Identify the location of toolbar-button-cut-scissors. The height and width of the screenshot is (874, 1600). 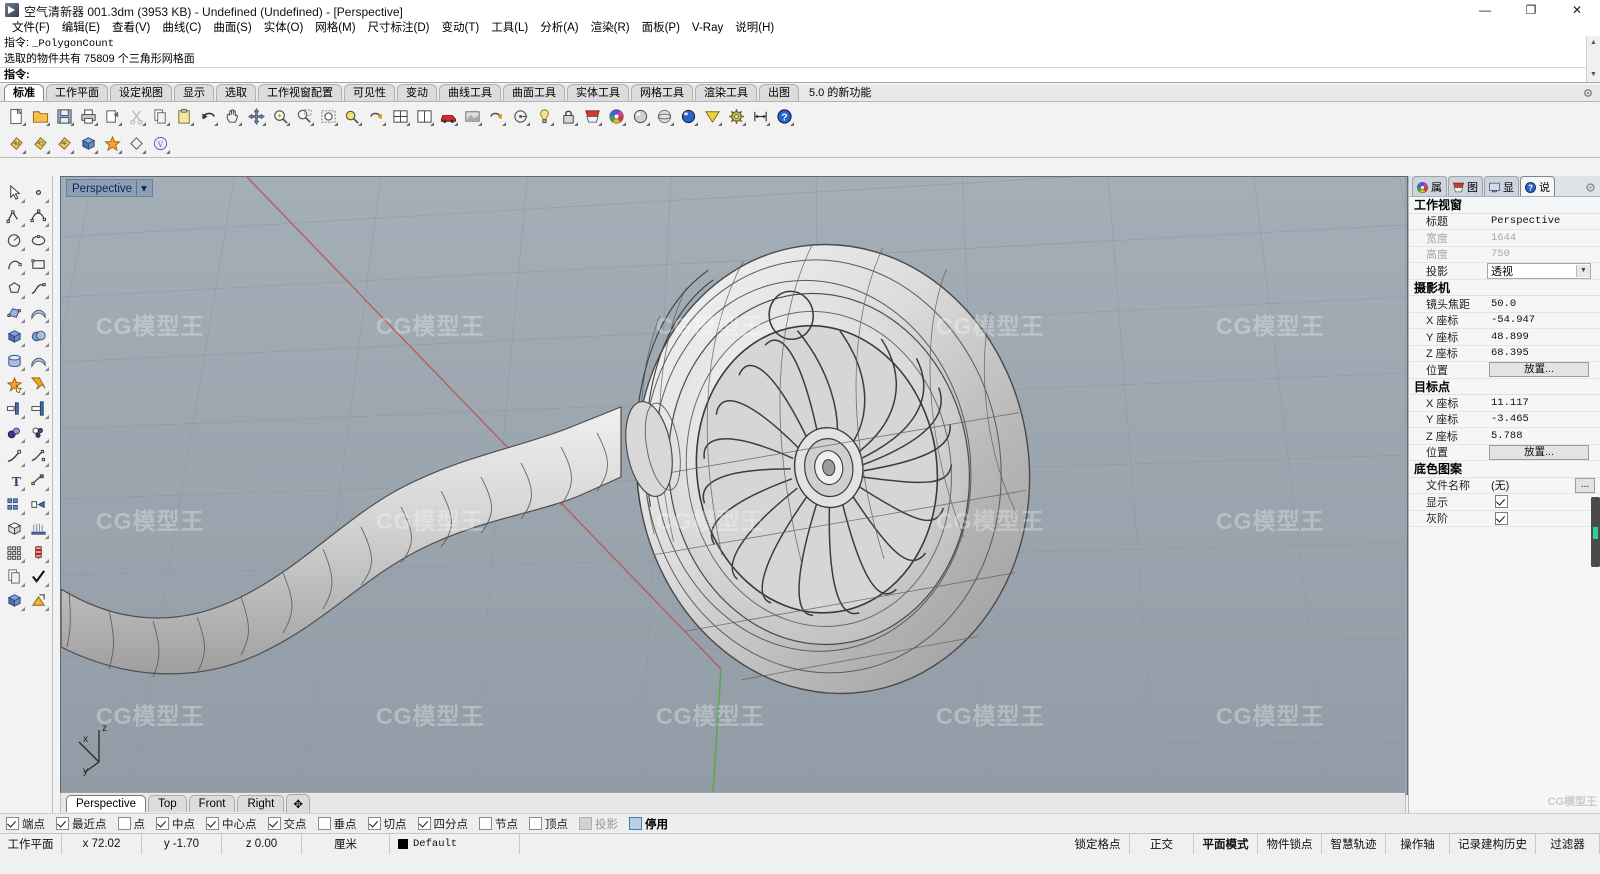
(136, 116).